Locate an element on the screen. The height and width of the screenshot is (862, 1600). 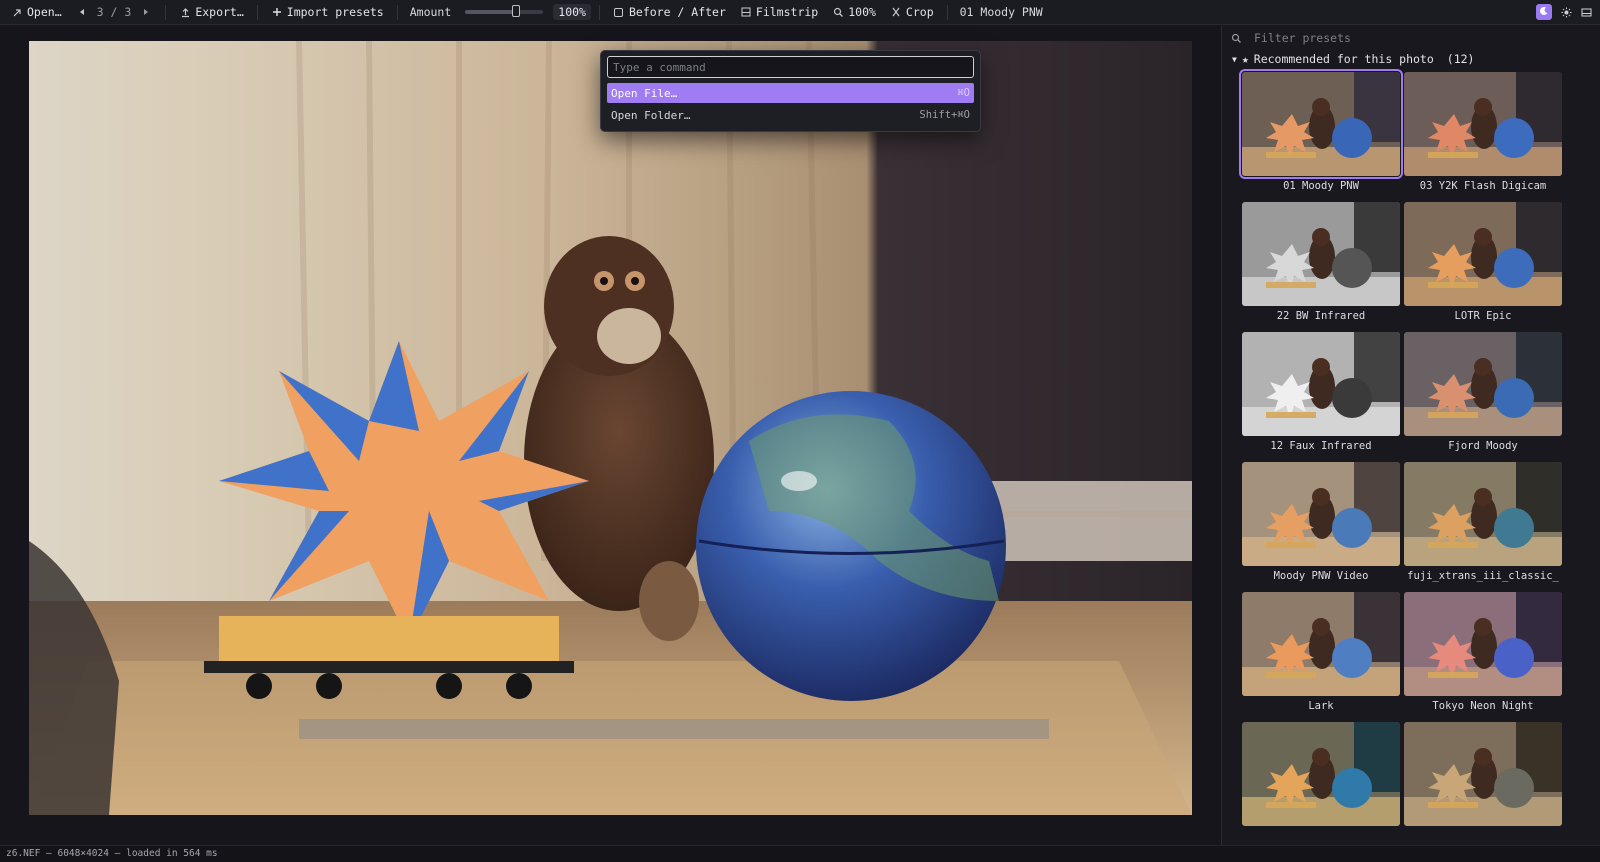
theme-toggle-button is located at coordinates (1544, 12).